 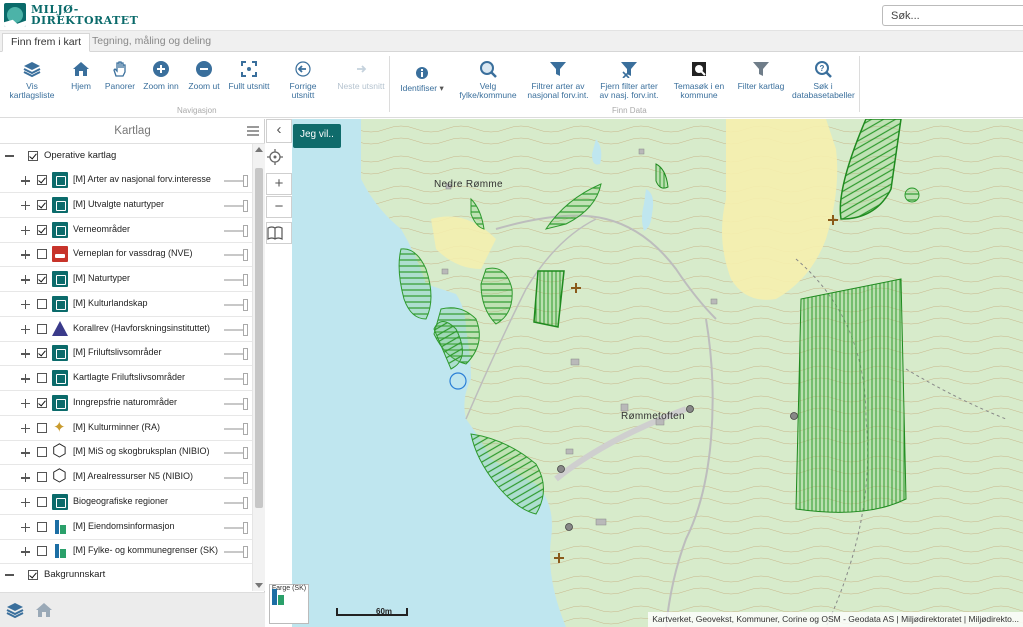 What do you see at coordinates (81, 75) in the screenshot?
I see `hjem-button: Hjem` at bounding box center [81, 75].